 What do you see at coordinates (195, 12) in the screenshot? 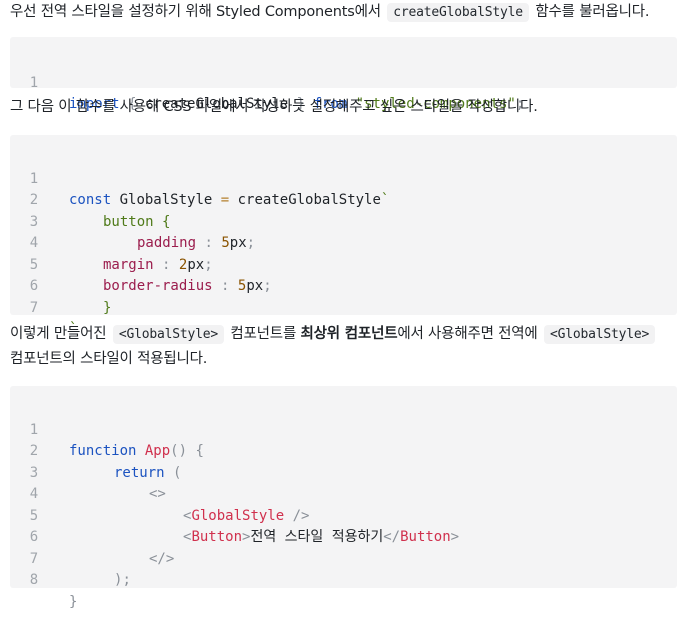
I see `intro-text-before: 우선 전역 스타일을 설정하기 위해 Styled Components에서` at bounding box center [195, 12].